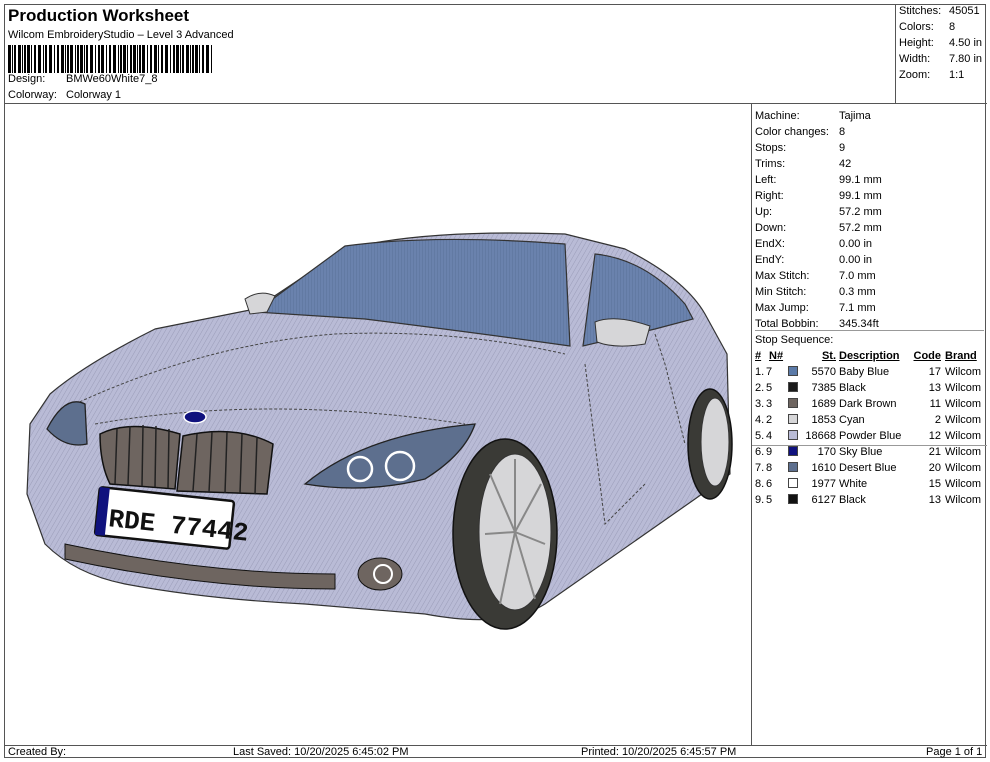  Describe the element at coordinates (826, 452) in the screenshot. I see `row-stitches: 170` at that location.